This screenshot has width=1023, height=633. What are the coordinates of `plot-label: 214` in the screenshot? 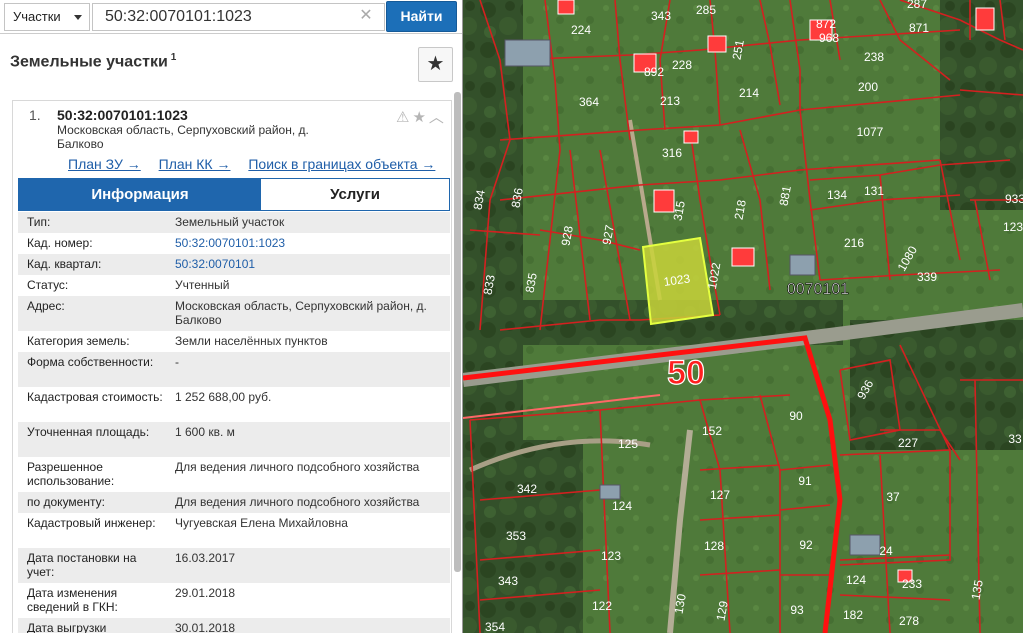 It's located at (749, 93).